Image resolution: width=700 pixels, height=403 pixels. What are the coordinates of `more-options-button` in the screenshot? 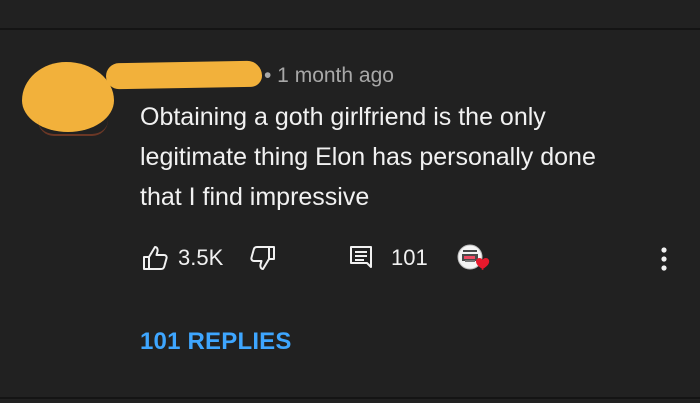 It's located at (664, 259).